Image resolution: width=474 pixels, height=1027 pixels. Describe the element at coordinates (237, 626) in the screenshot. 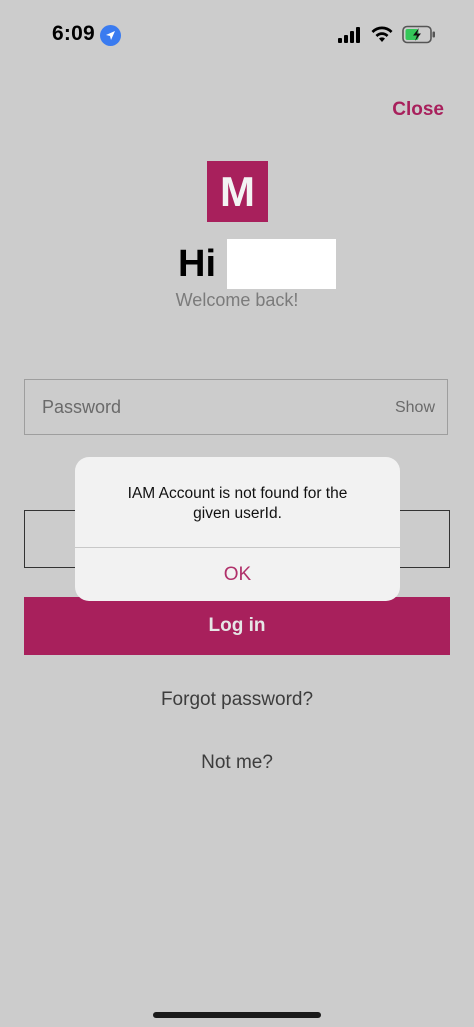

I see `login-button: Log in` at that location.